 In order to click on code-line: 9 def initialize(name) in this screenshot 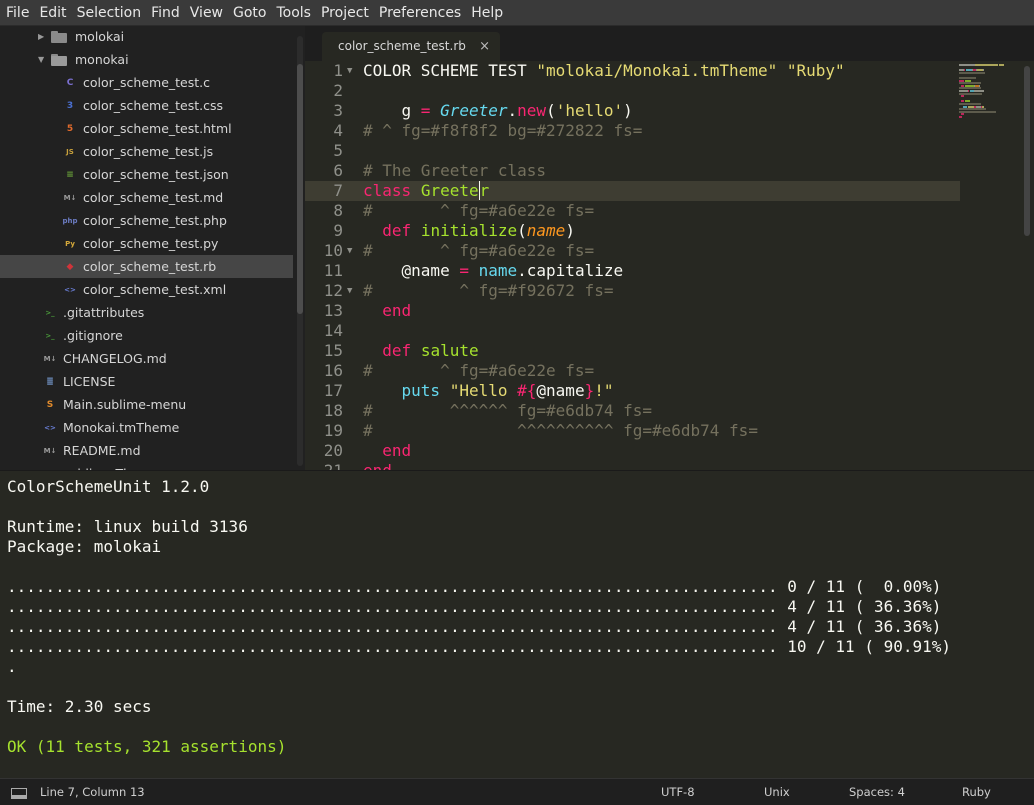, I will do `click(632, 231)`.